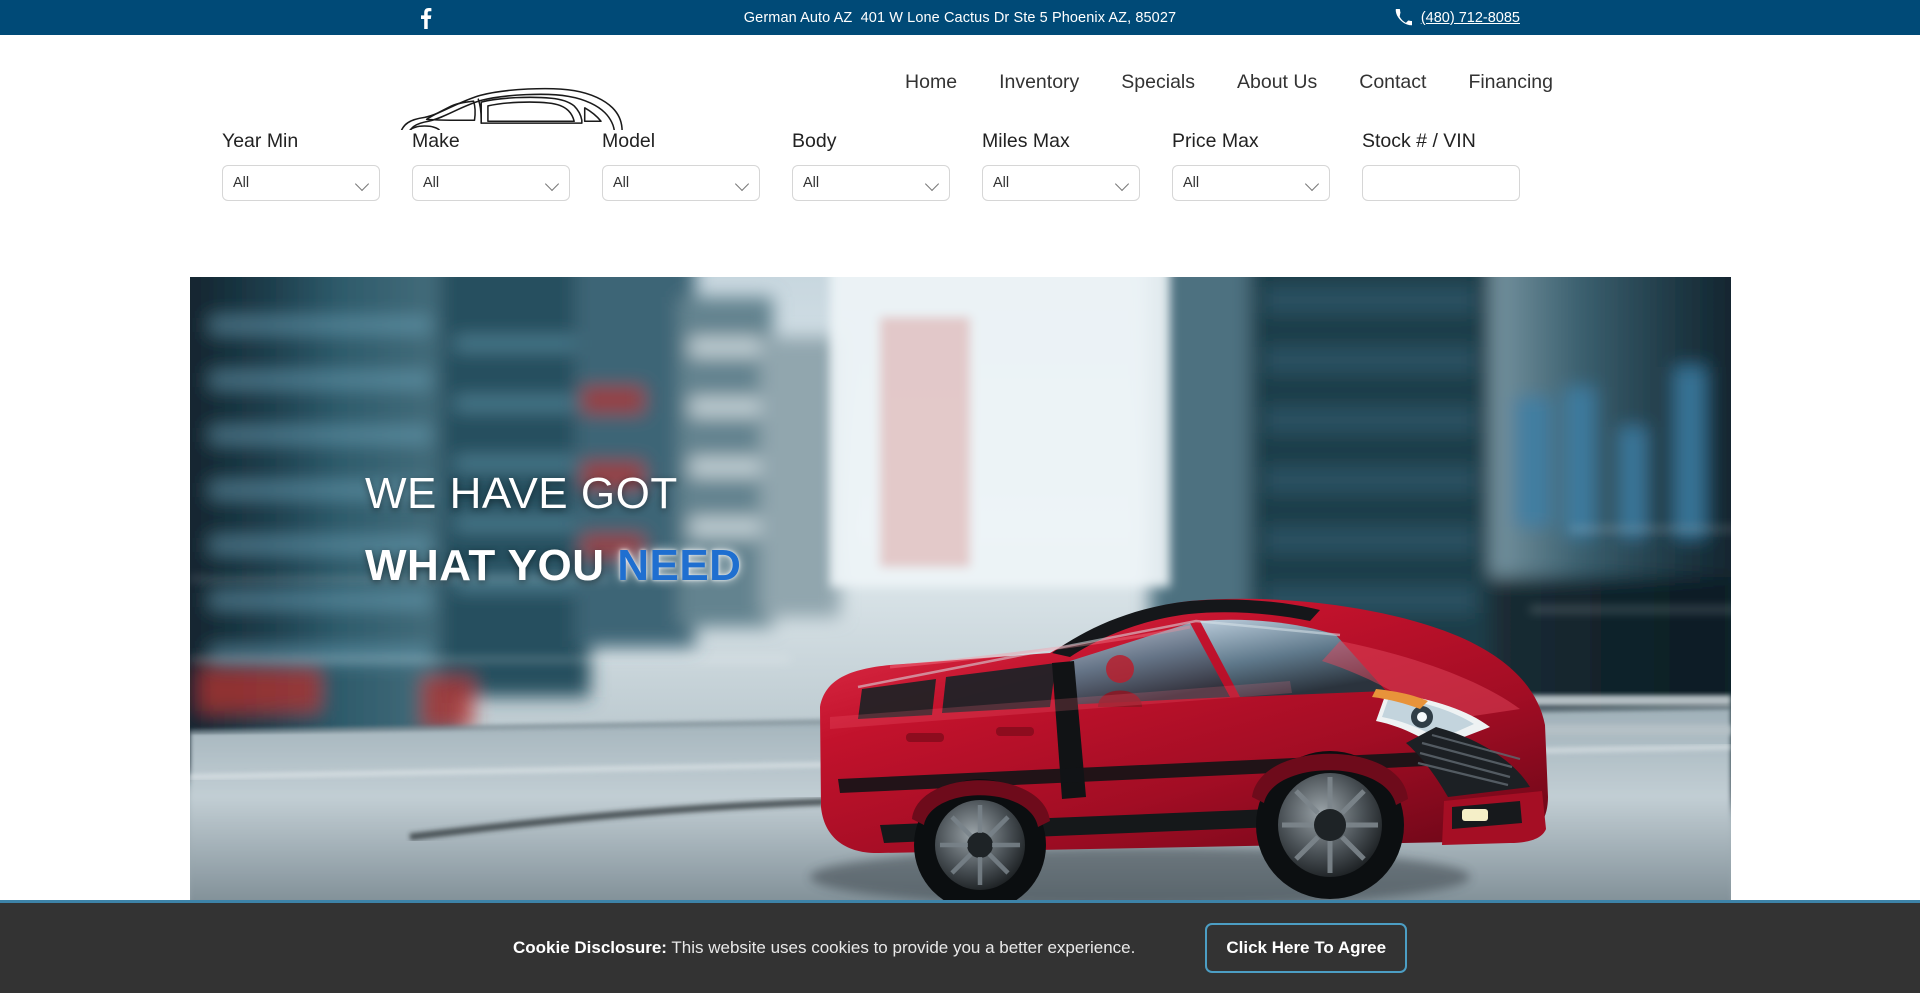 The width and height of the screenshot is (1920, 993). Describe the element at coordinates (1191, 183) in the screenshot. I see `select-price-max-value: All` at that location.